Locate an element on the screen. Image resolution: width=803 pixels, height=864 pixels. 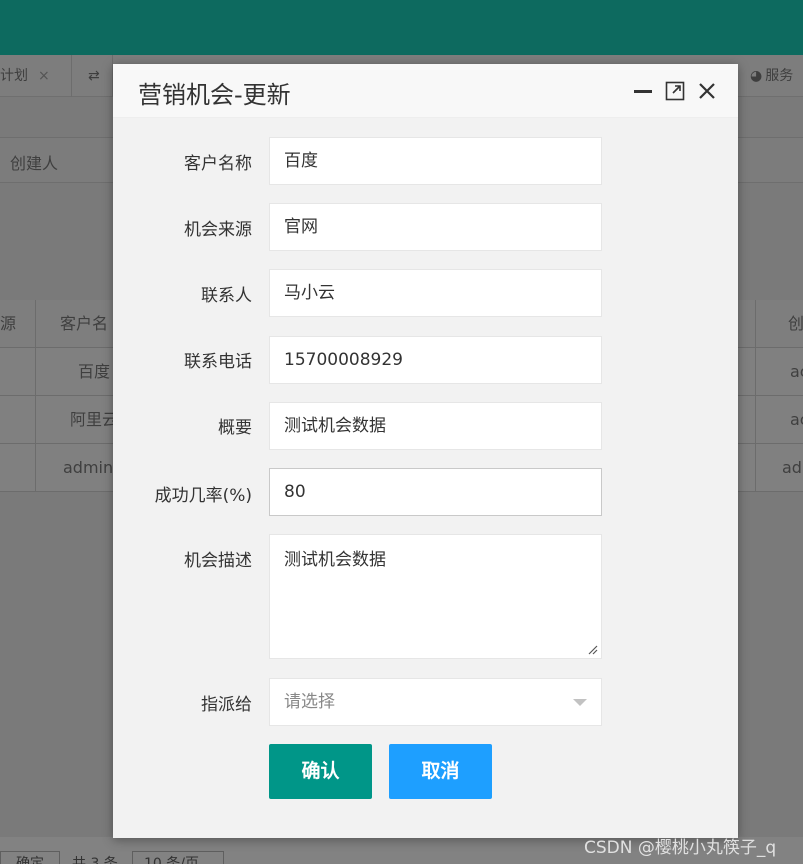
page-size-label: 10 条/页 is located at coordinates (171, 860).